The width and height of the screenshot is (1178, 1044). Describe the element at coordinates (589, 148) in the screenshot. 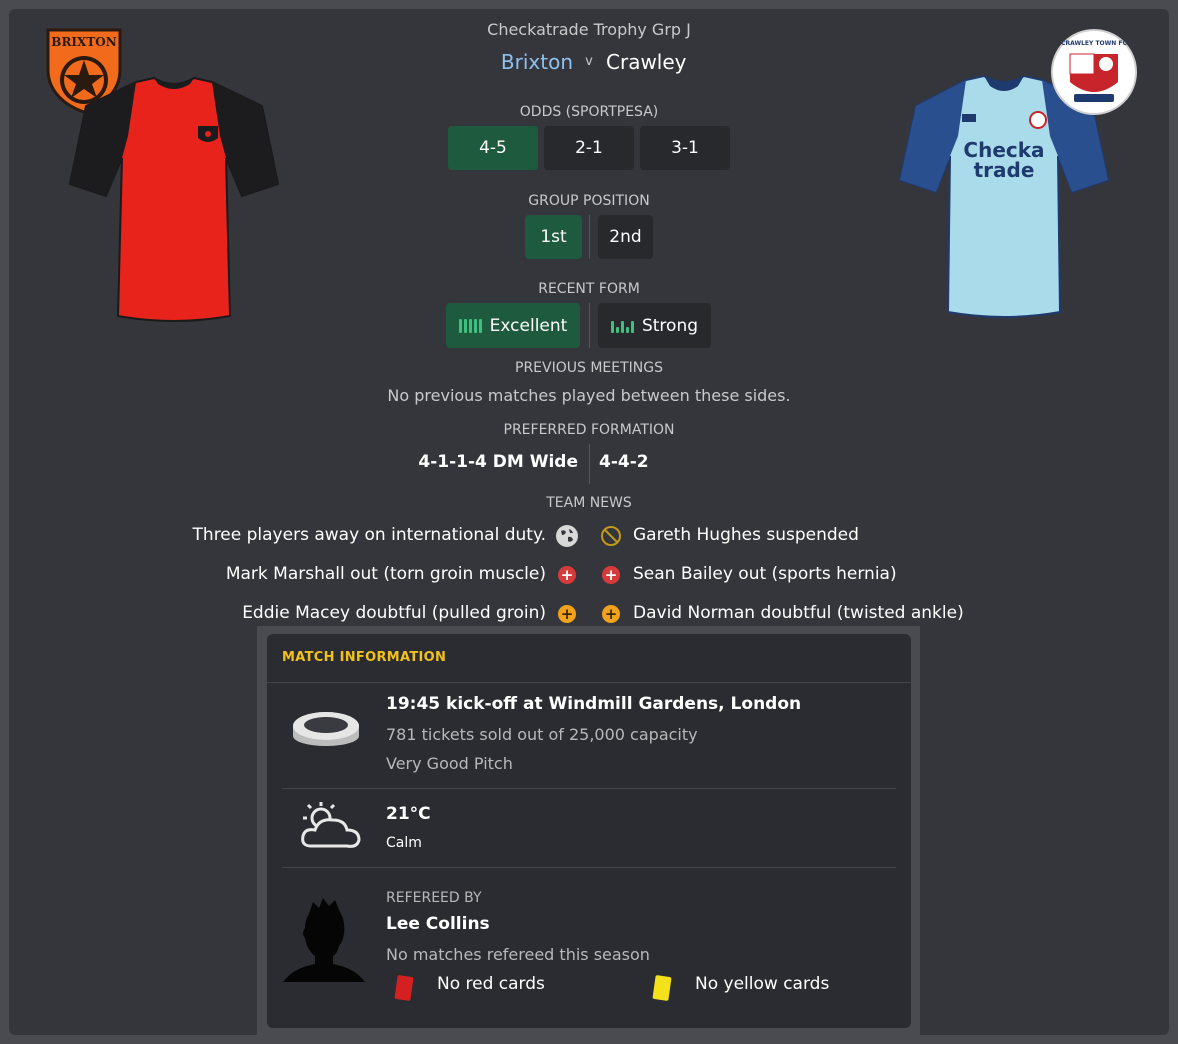

I see `odds-draw-button: 2-1` at that location.